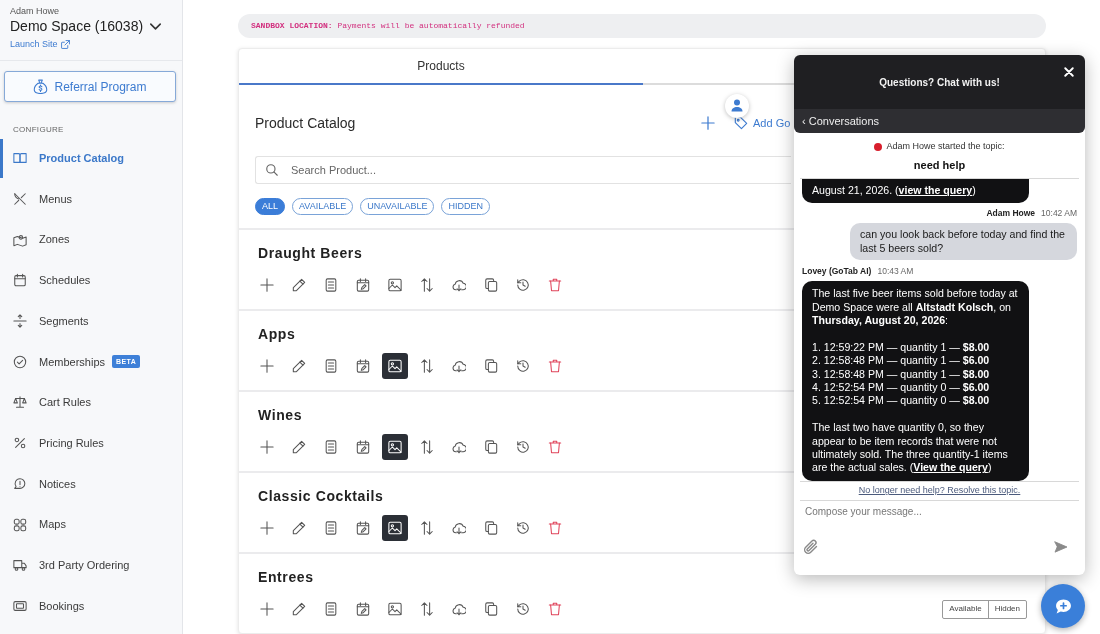  I want to click on book-icon, so click(20, 158).